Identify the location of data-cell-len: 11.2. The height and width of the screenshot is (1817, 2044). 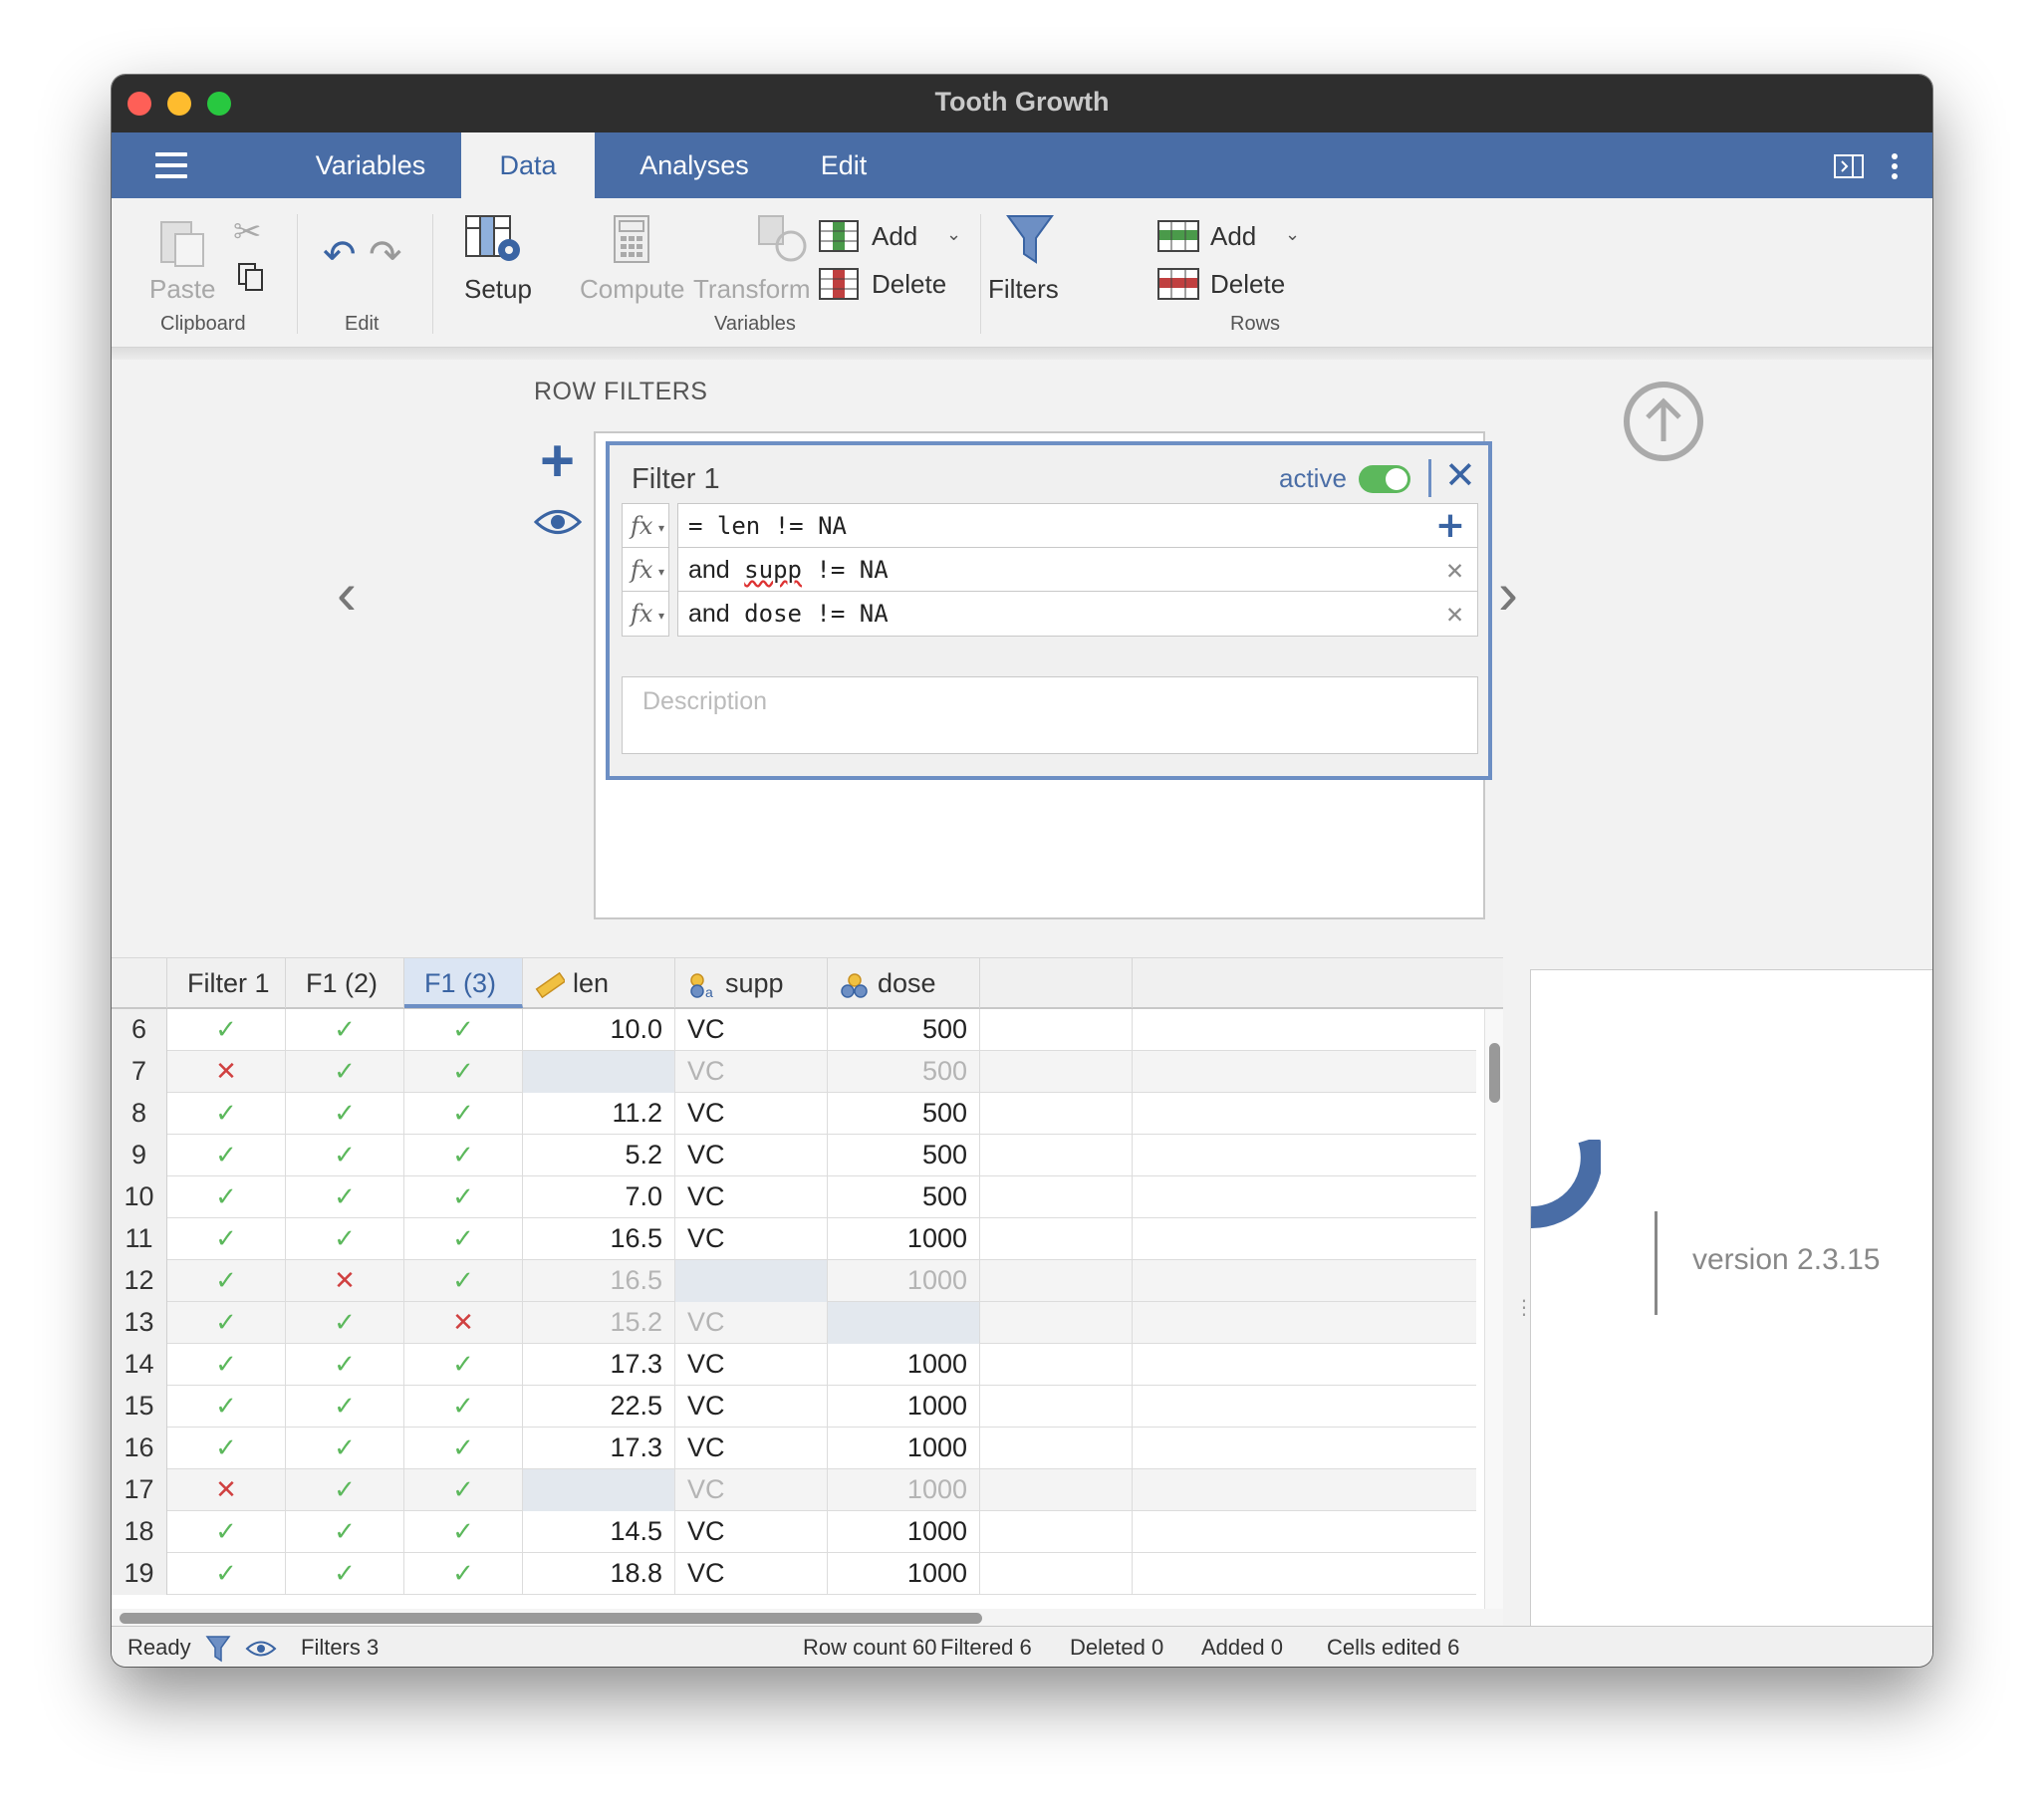
(599, 1114).